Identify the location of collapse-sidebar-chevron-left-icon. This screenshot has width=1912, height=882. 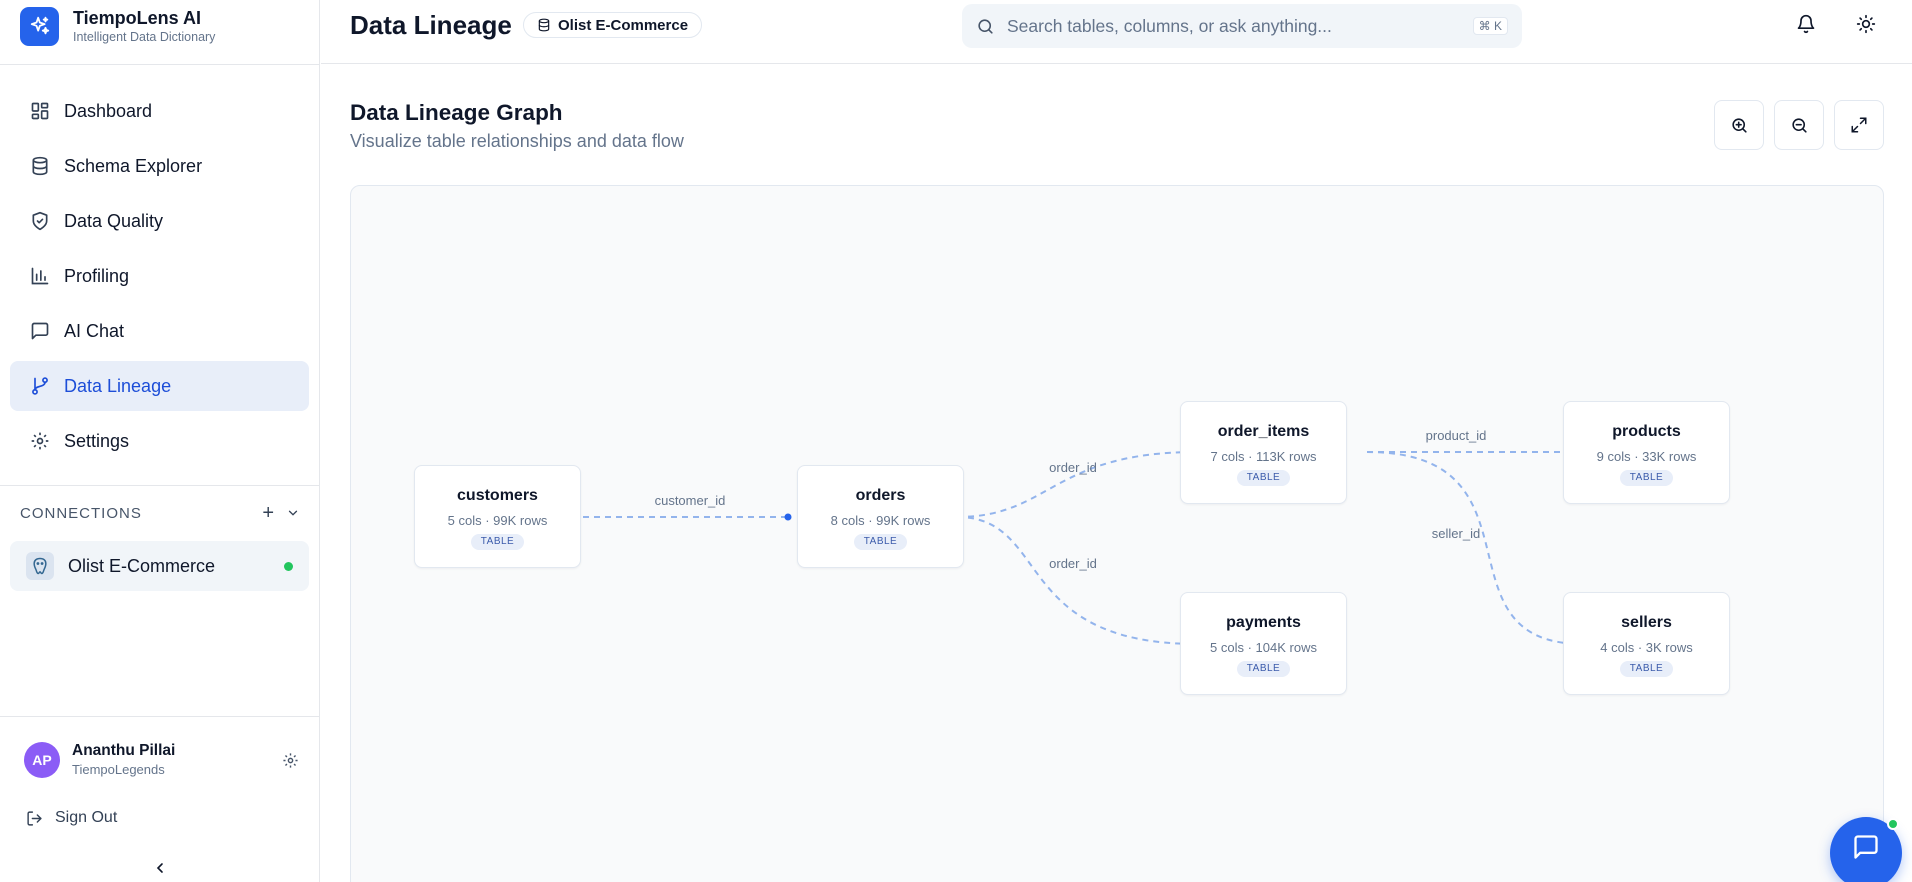
(160, 868).